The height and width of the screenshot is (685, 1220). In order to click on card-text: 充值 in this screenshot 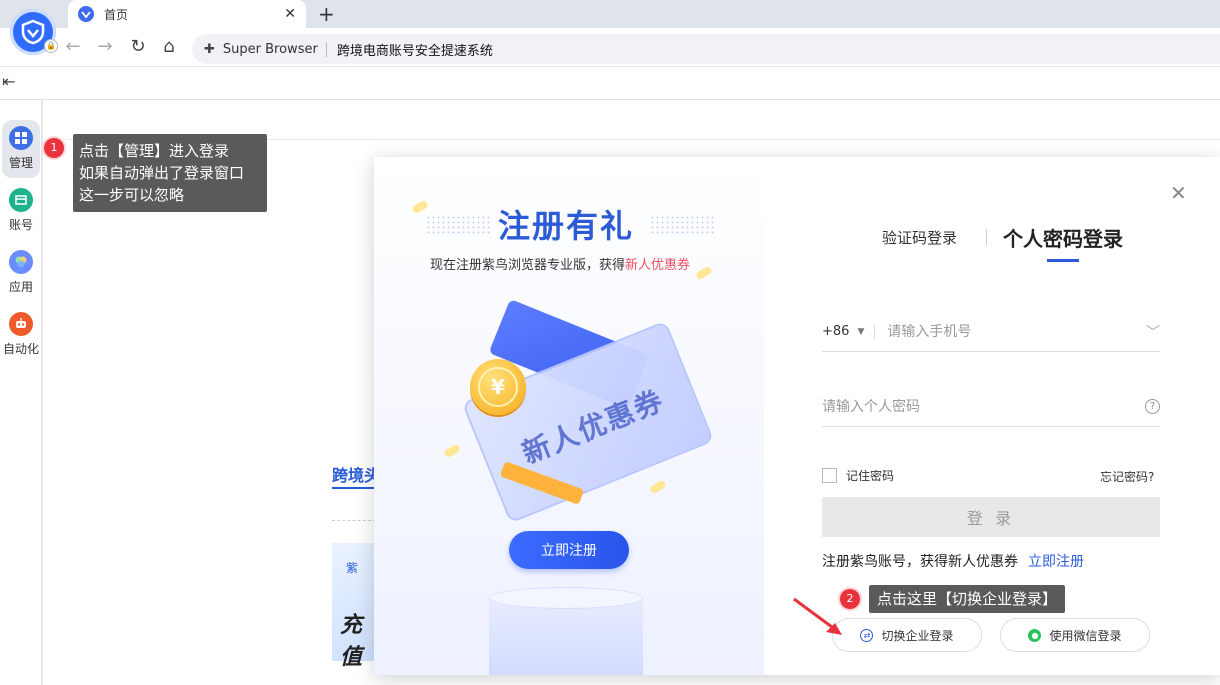, I will do `click(351, 641)`.